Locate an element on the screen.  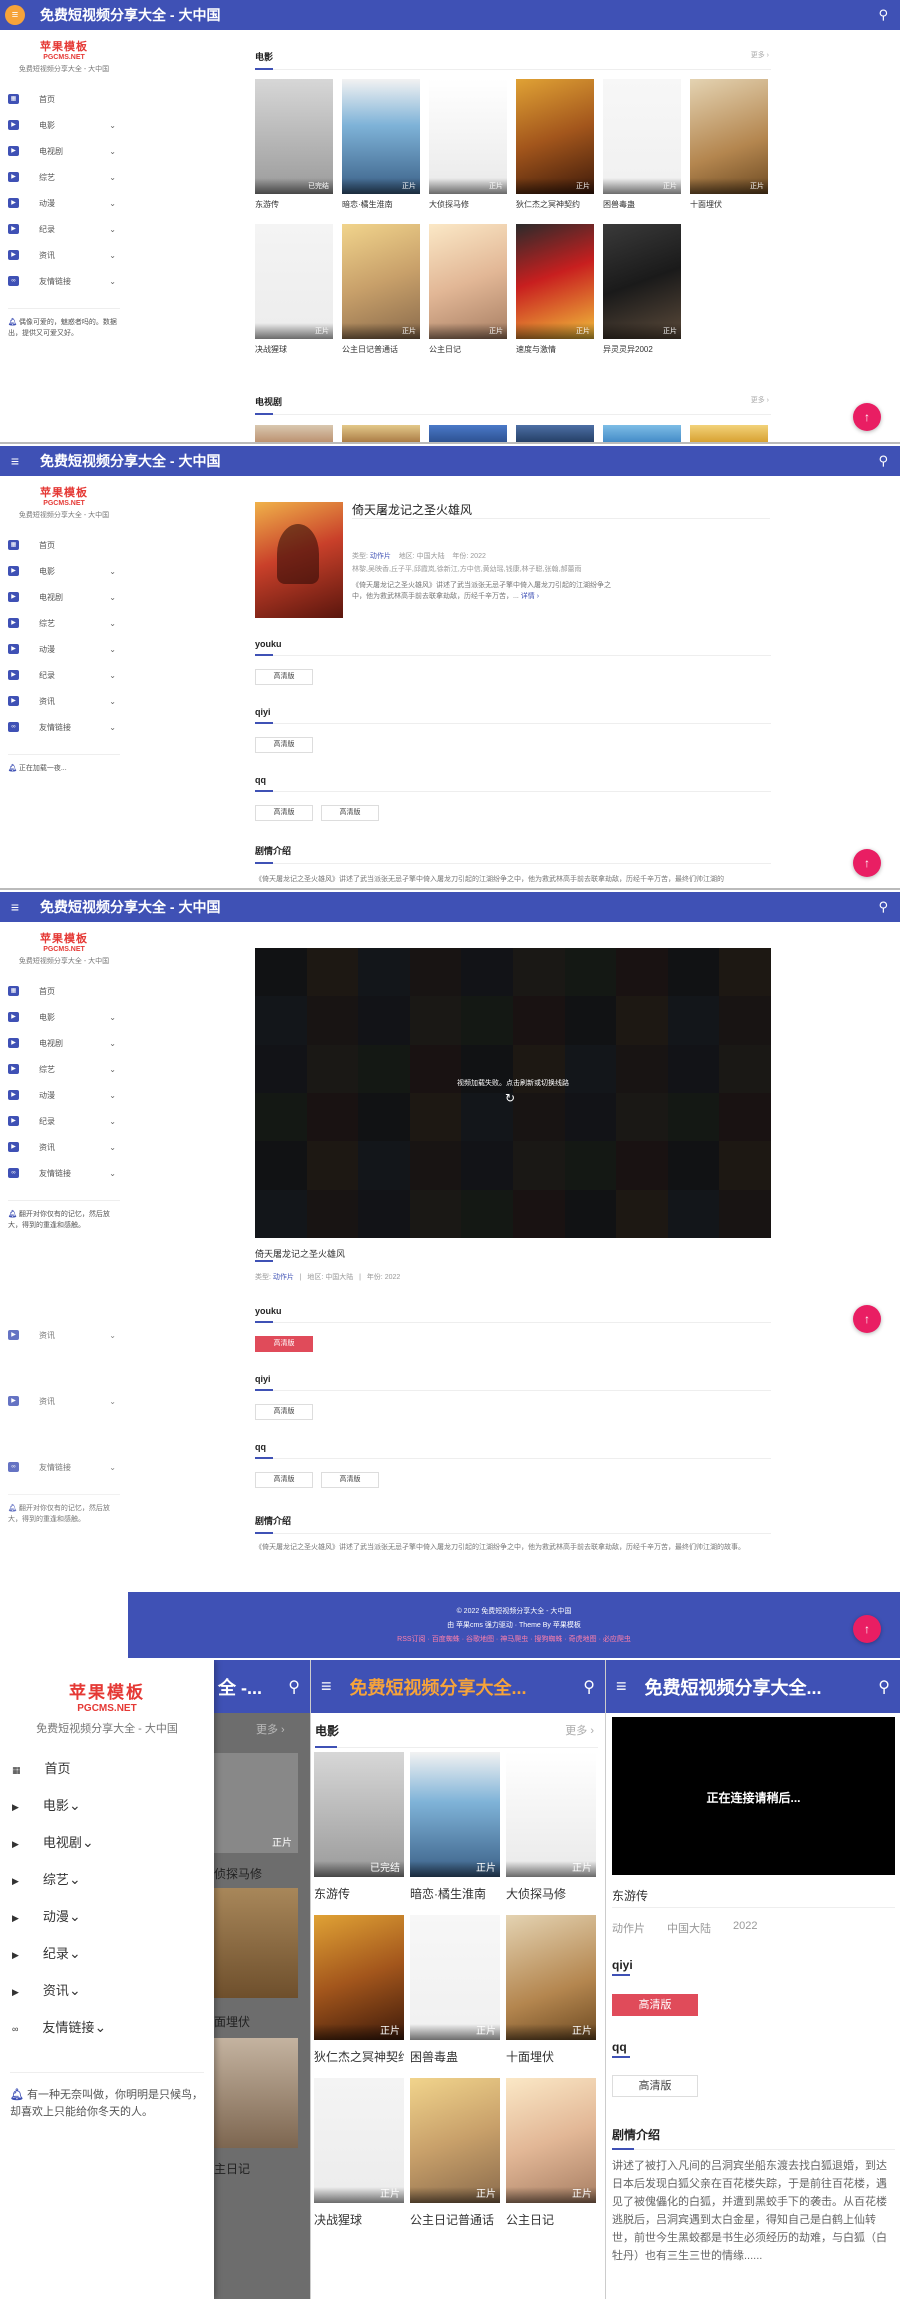
sidebar-item-tv: ▶ 电视剧 ⌄ is located at coordinates (64, 151).